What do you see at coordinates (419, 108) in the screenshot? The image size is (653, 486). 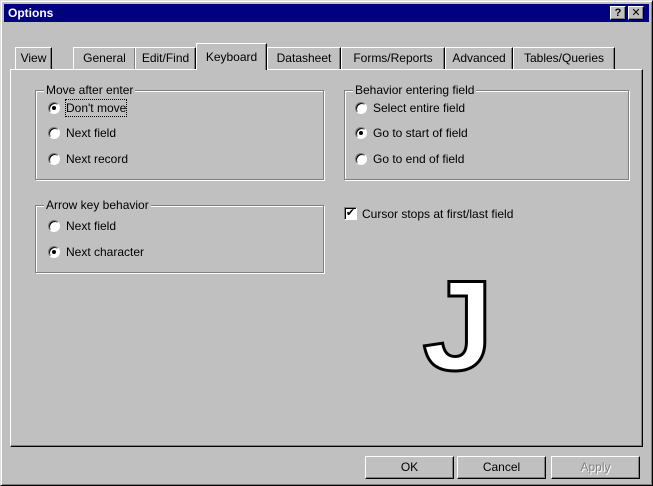 I see `select-entire-field-label: Select entire field` at bounding box center [419, 108].